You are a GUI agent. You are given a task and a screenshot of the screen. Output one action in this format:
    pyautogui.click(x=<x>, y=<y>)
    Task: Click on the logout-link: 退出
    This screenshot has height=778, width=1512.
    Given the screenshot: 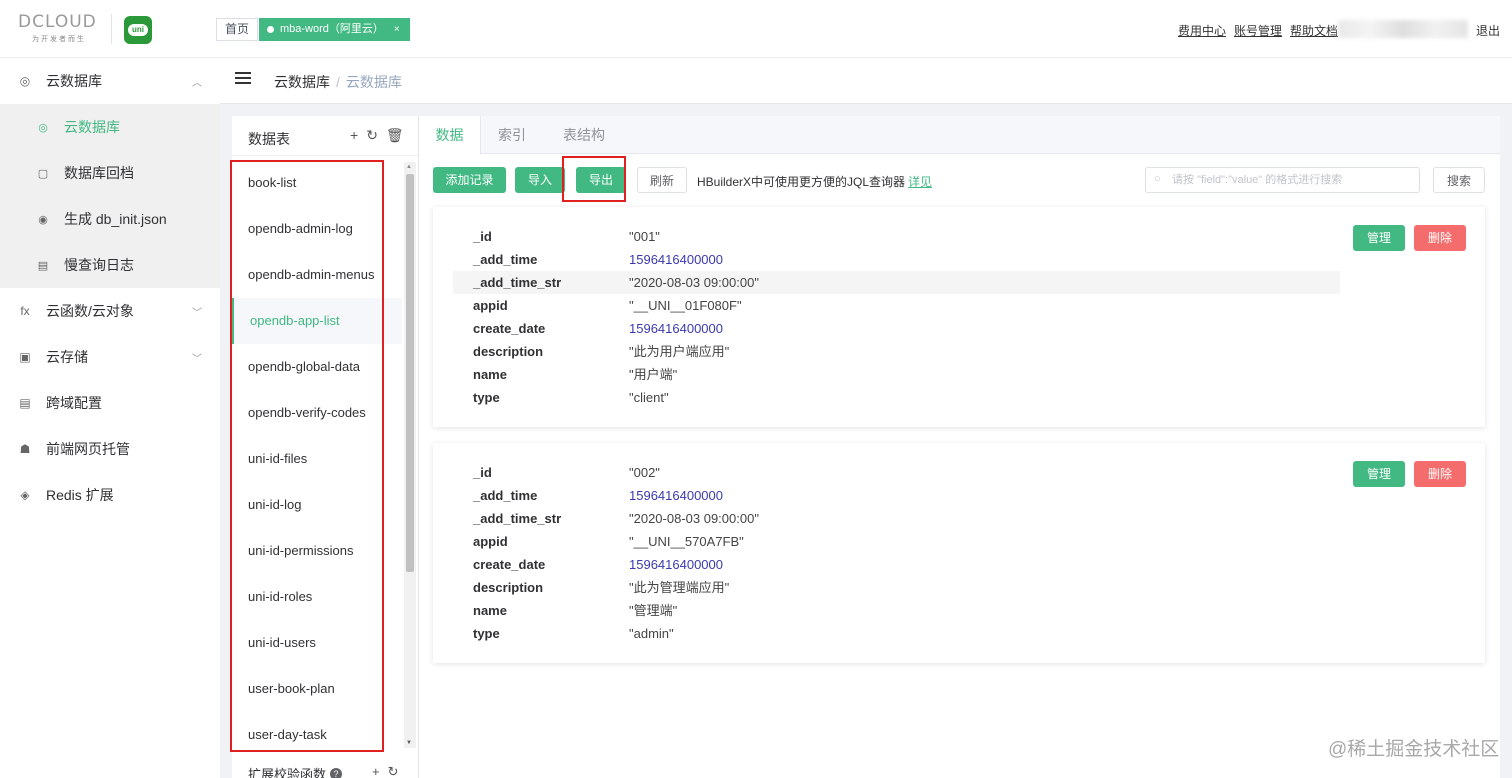 What is the action you would take?
    pyautogui.click(x=1488, y=30)
    